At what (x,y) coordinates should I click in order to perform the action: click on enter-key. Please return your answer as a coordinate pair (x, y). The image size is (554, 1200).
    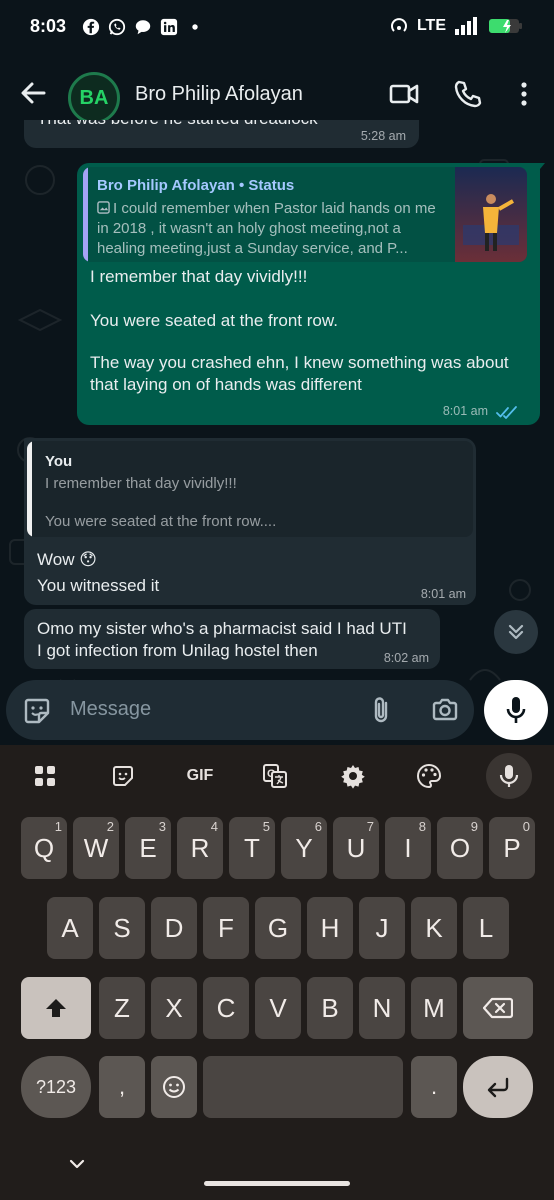
    Looking at the image, I should click on (498, 1087).